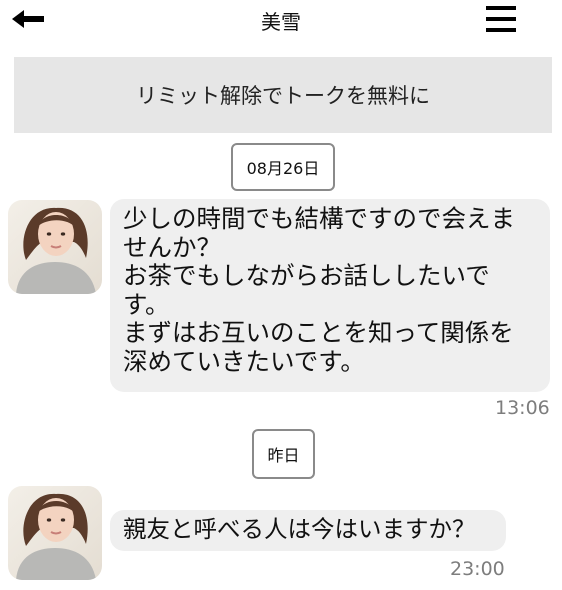 The image size is (562, 590). What do you see at coordinates (306, 275) in the screenshot?
I see `message-line: お茶でもしながらお話ししたいで` at bounding box center [306, 275].